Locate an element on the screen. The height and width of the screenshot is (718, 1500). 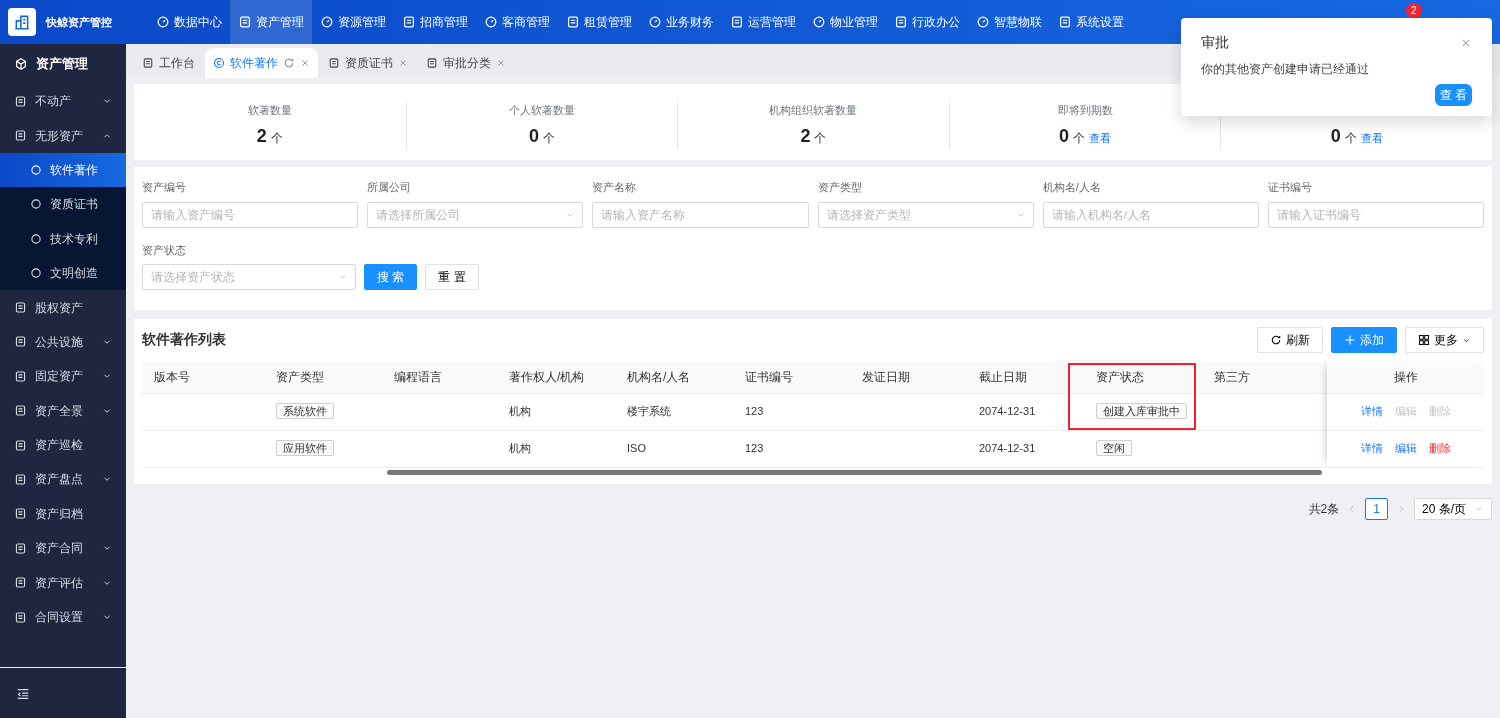
page-size-select: 20 条/页 is located at coordinates (1453, 508).